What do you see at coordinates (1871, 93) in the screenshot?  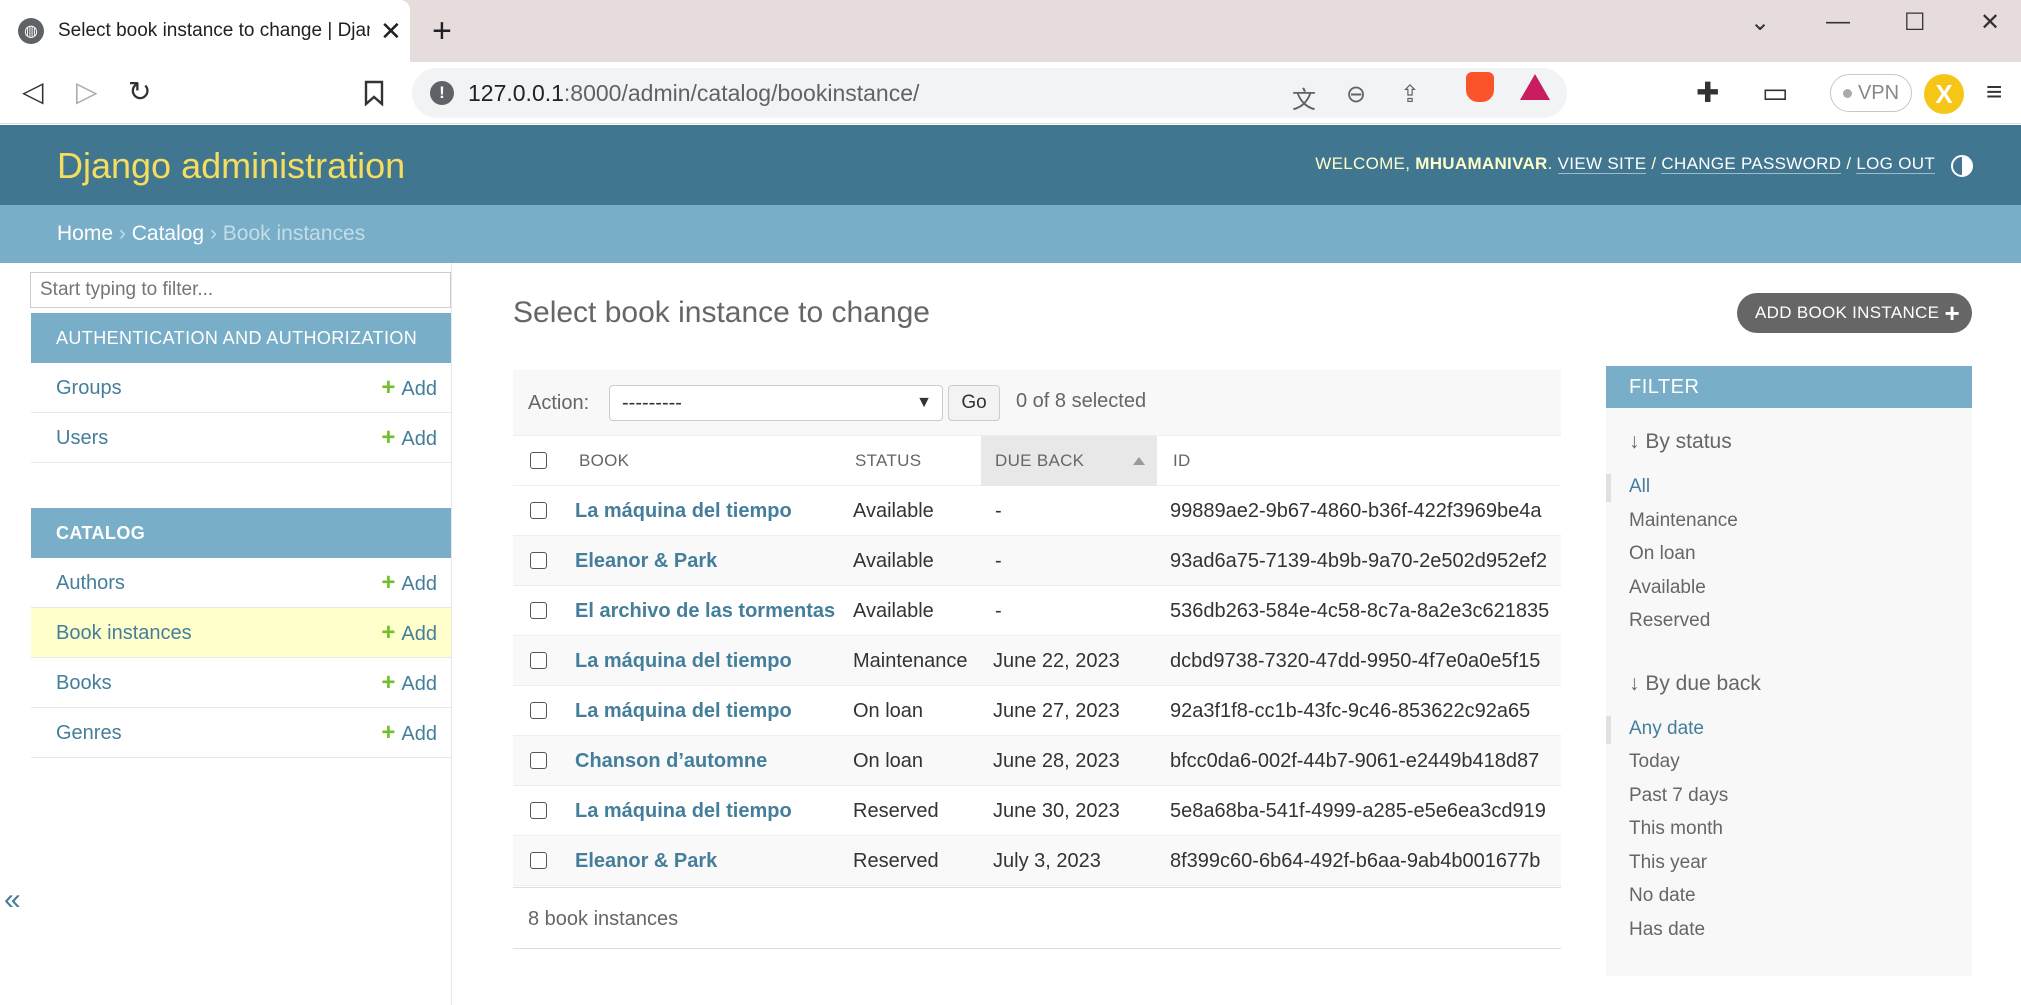 I see `vpn-button: VPN` at bounding box center [1871, 93].